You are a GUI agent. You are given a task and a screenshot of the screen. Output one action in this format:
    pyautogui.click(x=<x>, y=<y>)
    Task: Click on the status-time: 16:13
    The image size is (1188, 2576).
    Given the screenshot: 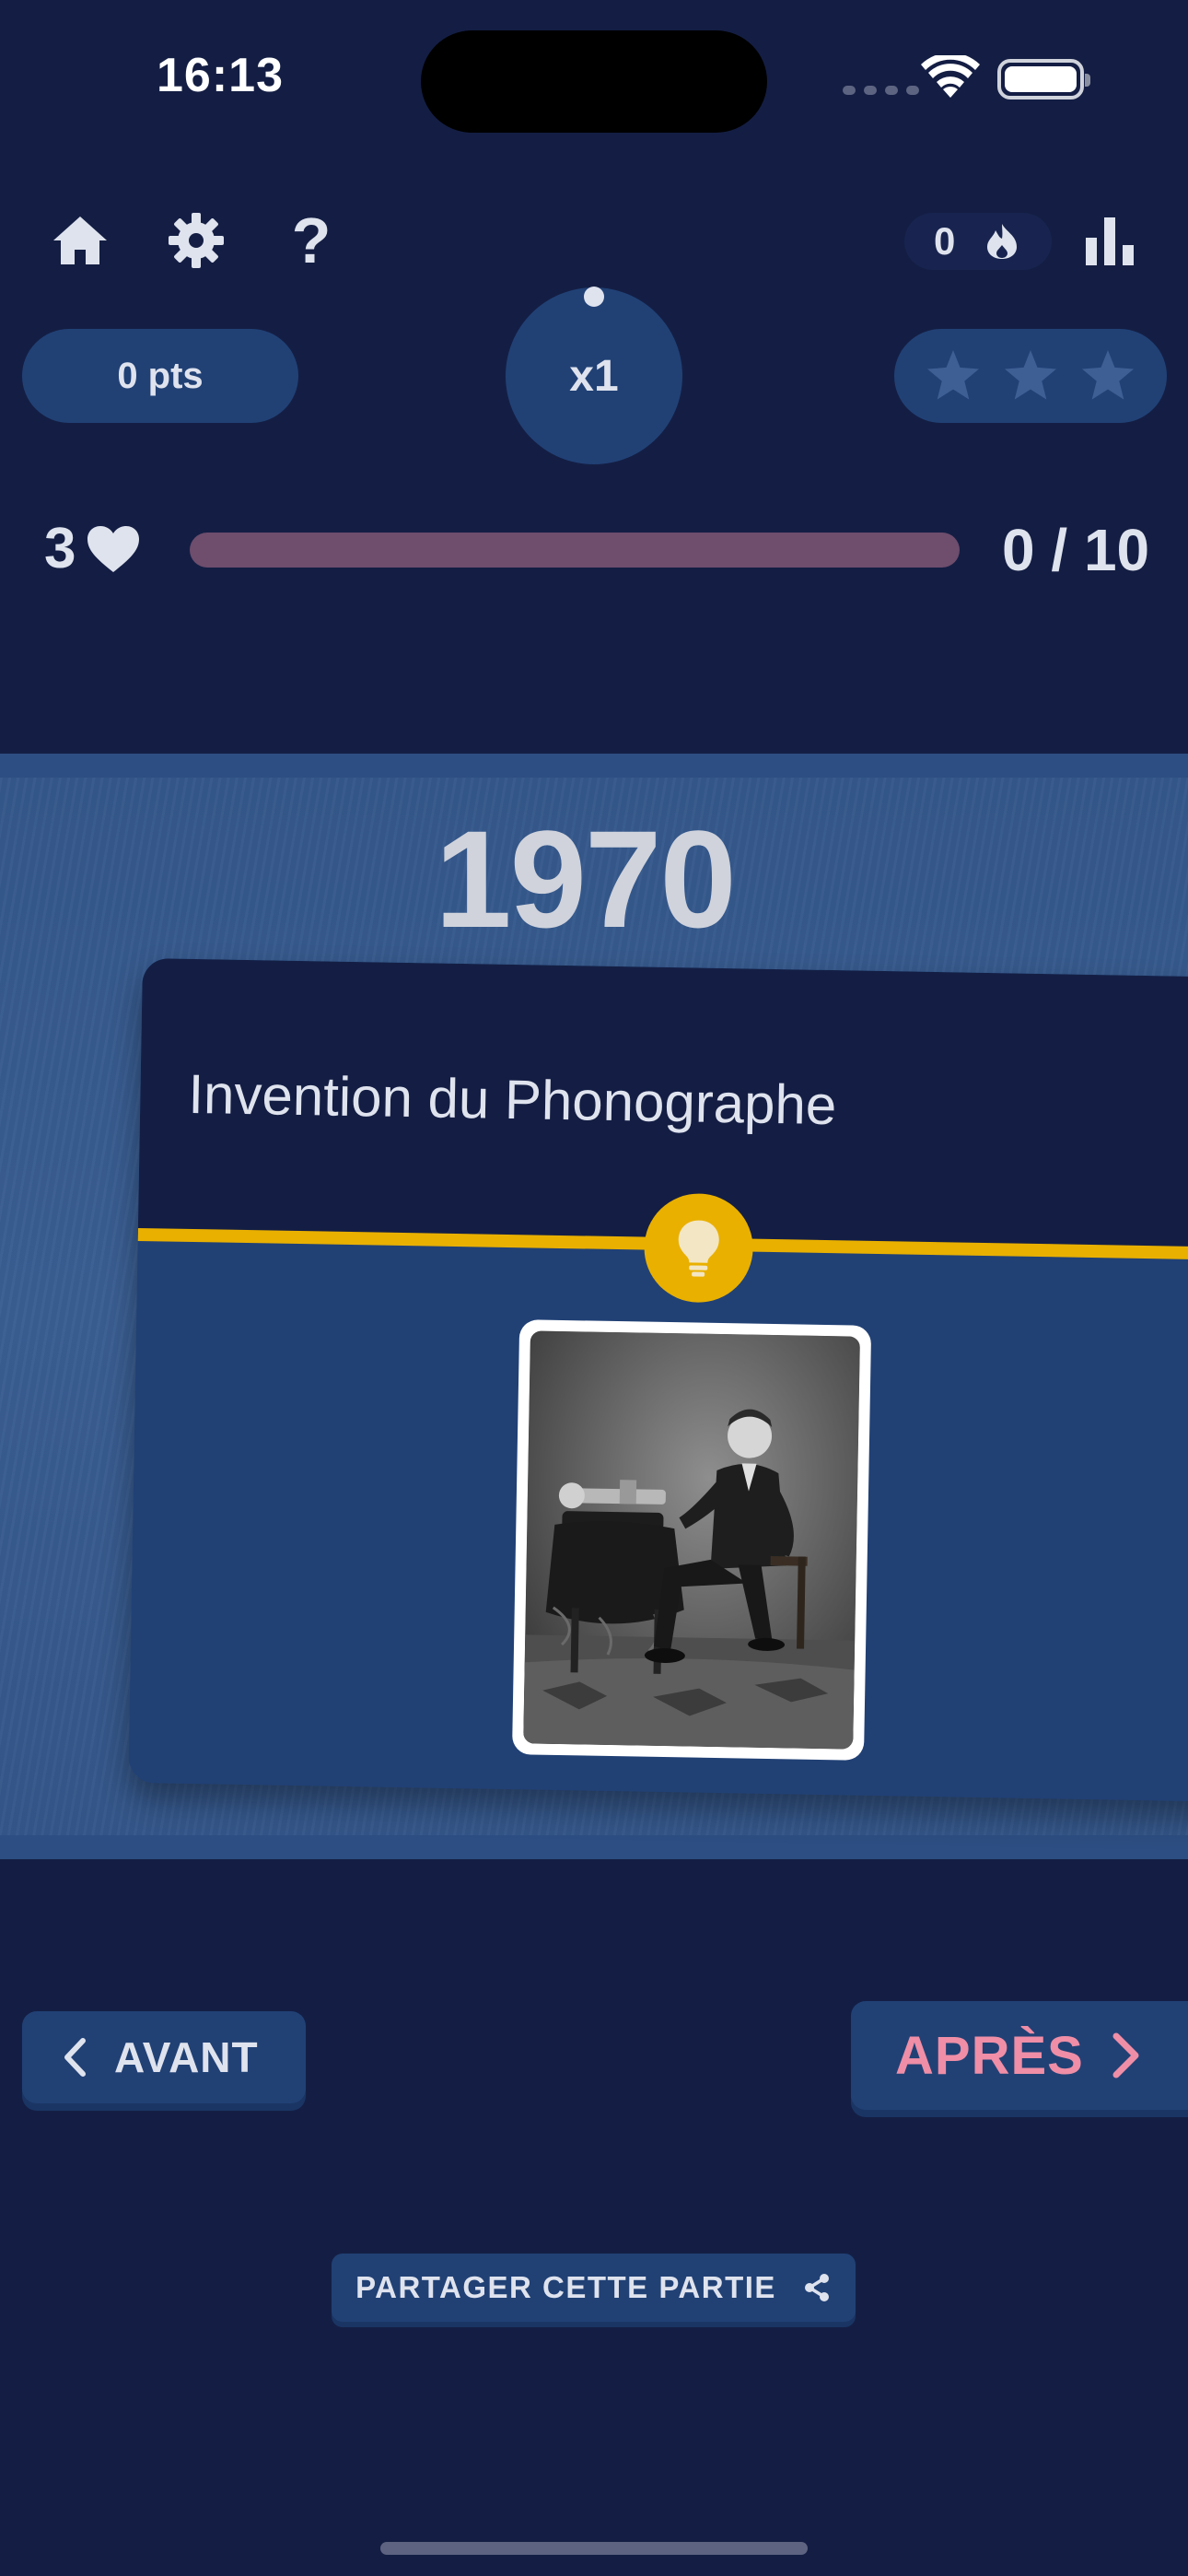 What is the action you would take?
    pyautogui.click(x=220, y=75)
    